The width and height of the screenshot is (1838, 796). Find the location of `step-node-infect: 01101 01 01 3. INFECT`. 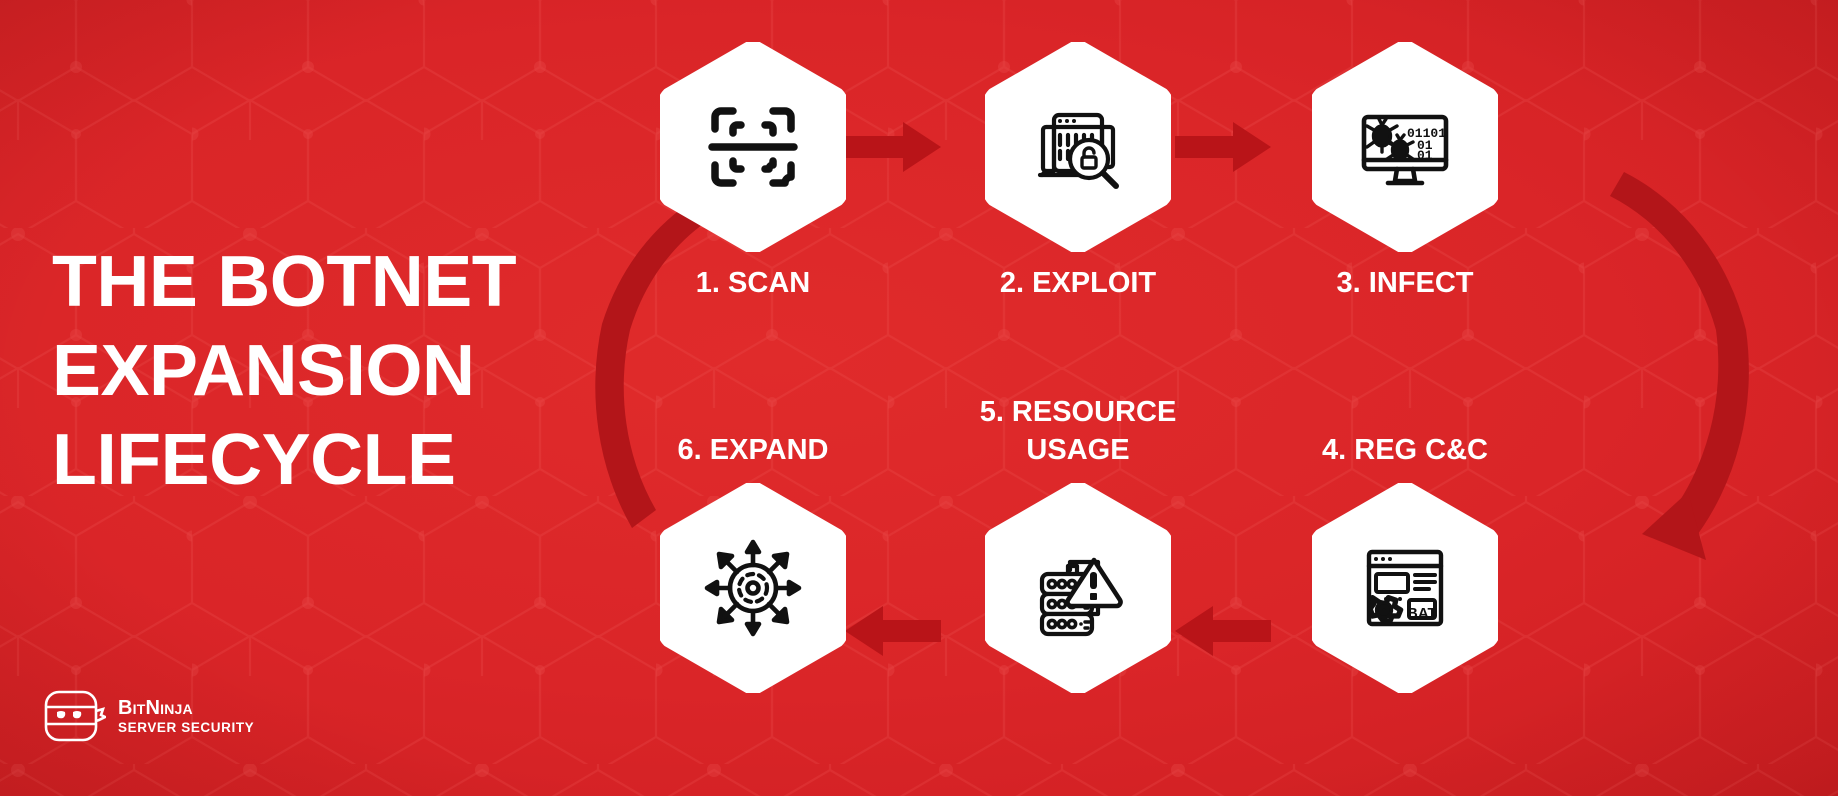

step-node-infect: 01101 01 01 3. INFECT is located at coordinates (1405, 170).